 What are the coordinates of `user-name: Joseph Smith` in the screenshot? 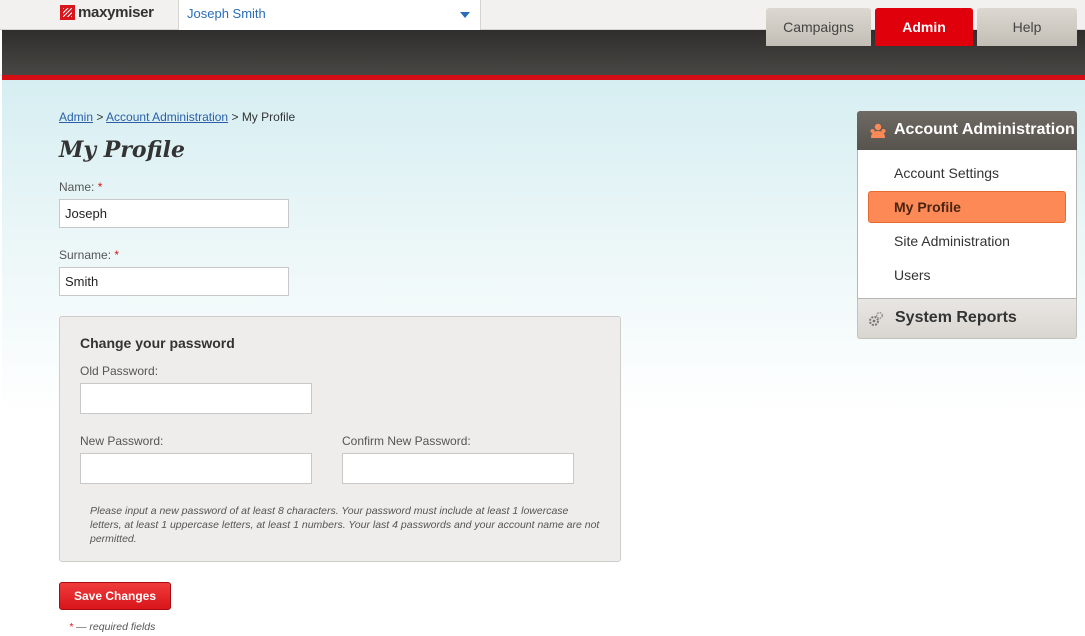 It's located at (226, 13).